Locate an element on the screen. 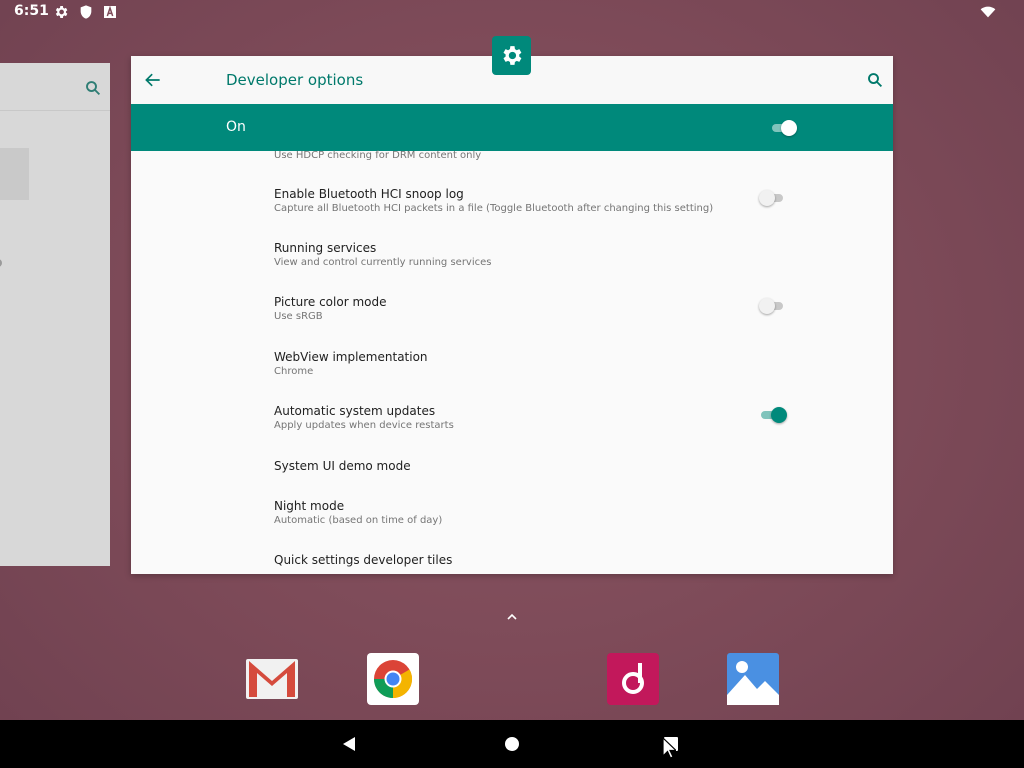 The height and width of the screenshot is (768, 1024). list-item-title: Night mode is located at coordinates (309, 506).